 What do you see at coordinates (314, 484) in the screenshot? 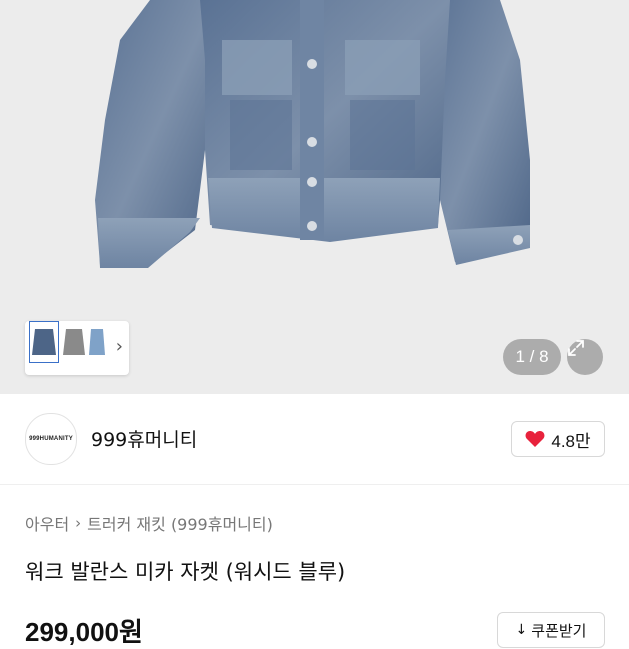
I see `divider` at bounding box center [314, 484].